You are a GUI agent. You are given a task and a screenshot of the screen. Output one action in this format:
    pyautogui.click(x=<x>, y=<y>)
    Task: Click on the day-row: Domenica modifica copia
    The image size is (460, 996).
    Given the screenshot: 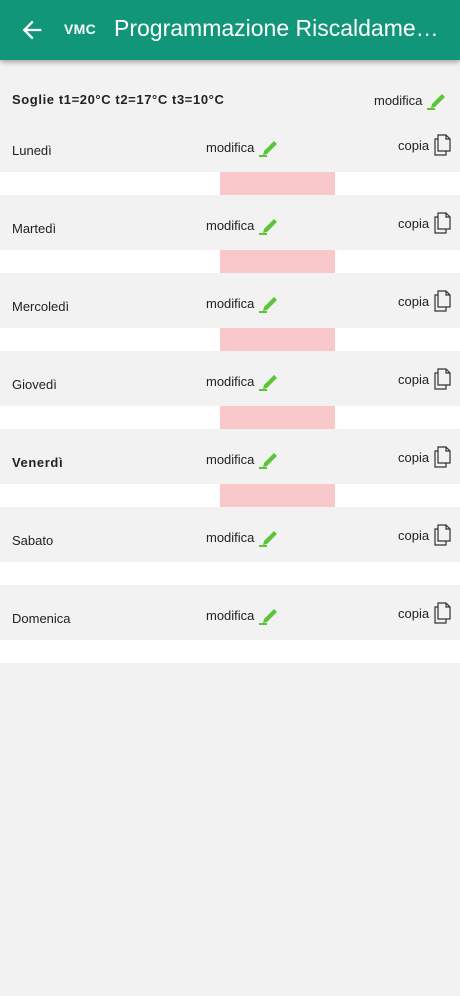 What is the action you would take?
    pyautogui.click(x=230, y=624)
    